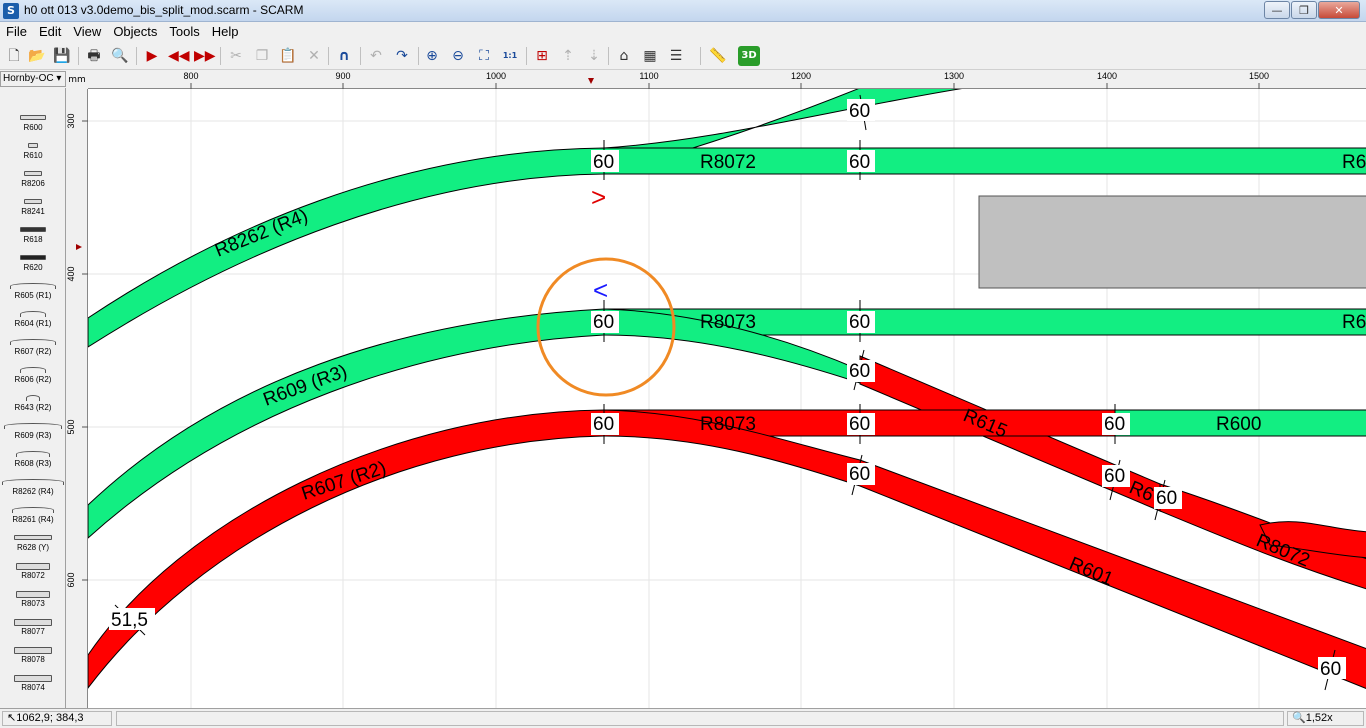 Image resolution: width=1366 pixels, height=728 pixels. I want to click on library-item: R8074, so click(32, 686).